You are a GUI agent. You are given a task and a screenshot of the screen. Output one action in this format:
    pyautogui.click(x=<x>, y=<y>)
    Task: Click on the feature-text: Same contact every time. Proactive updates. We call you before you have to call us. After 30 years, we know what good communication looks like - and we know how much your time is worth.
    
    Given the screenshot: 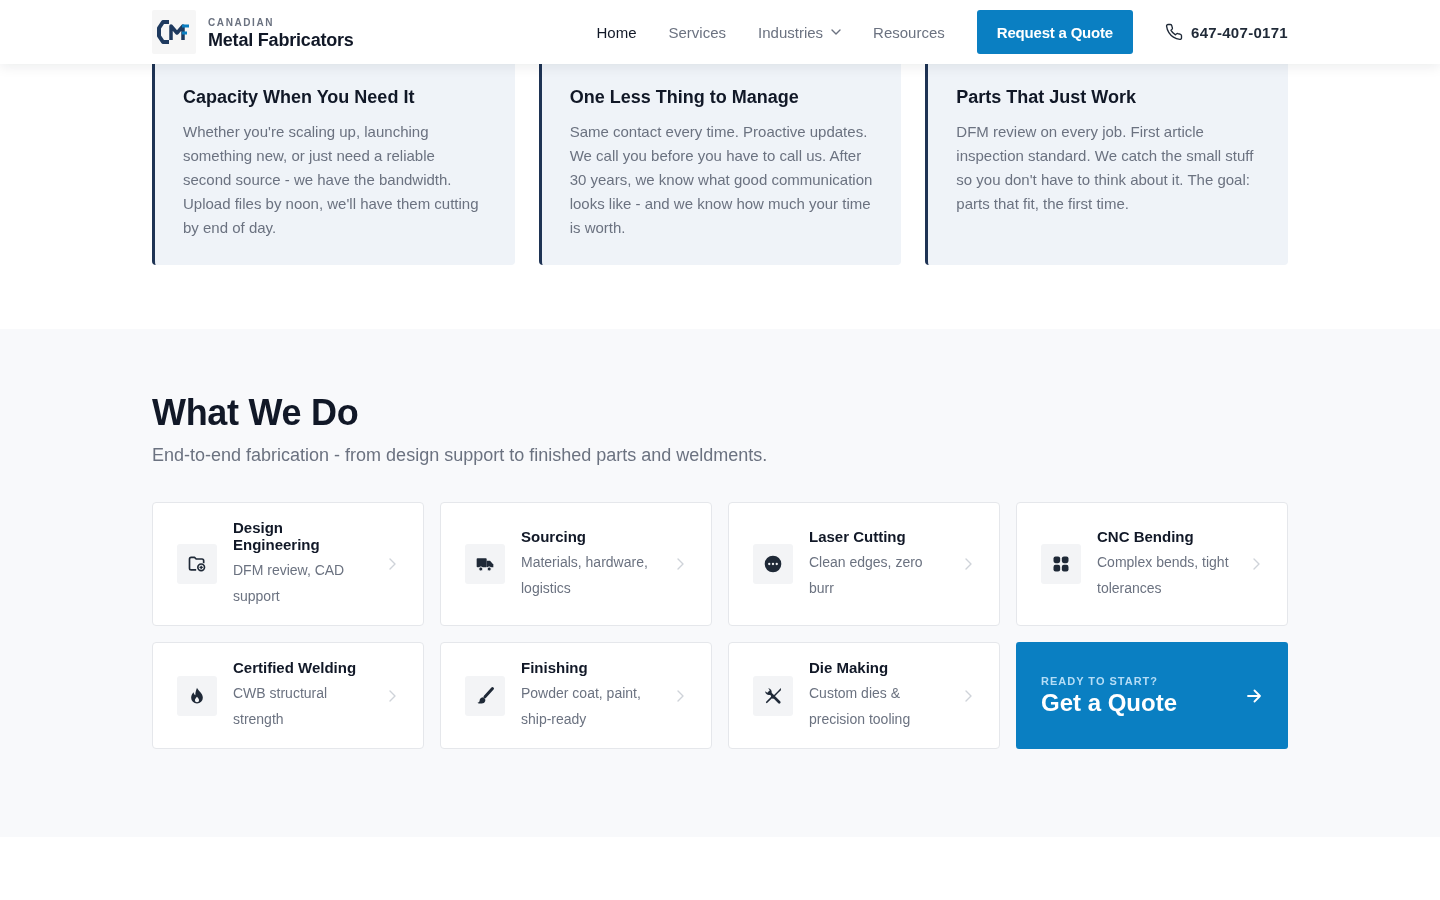 What is the action you would take?
    pyautogui.click(x=721, y=180)
    